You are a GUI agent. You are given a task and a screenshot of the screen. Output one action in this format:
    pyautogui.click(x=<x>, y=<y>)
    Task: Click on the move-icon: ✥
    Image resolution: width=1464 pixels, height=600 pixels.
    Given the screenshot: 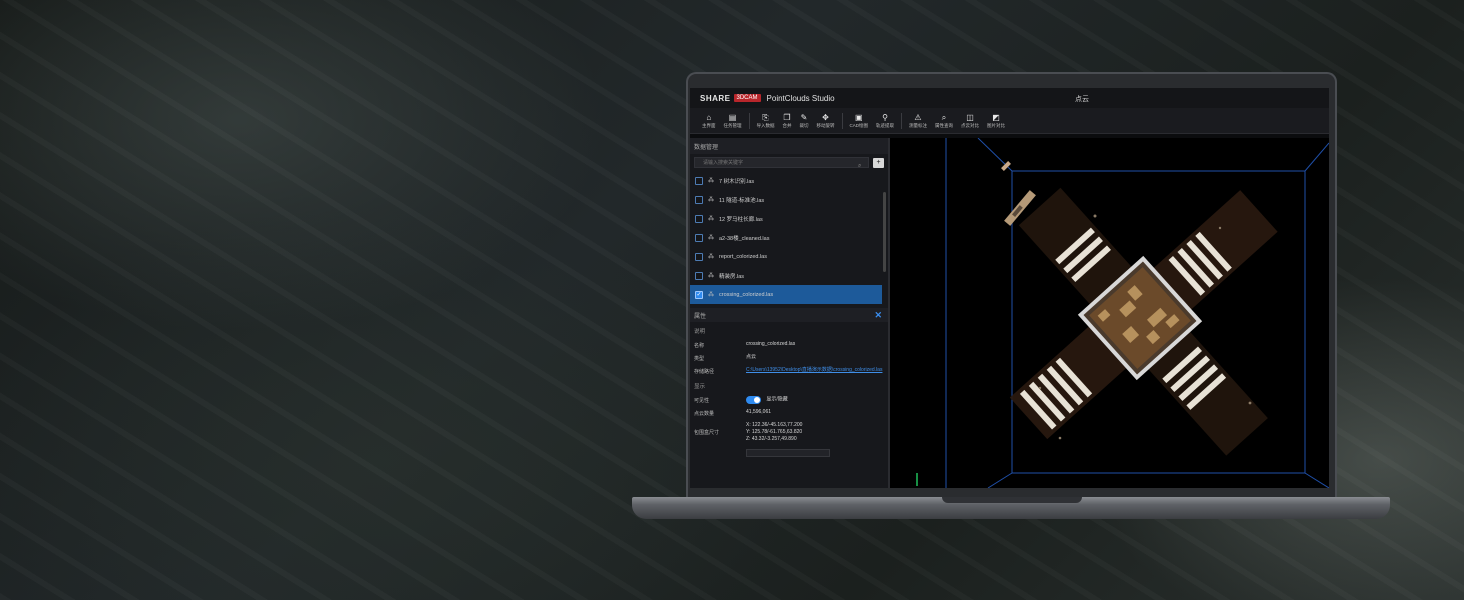 What is the action you would take?
    pyautogui.click(x=825, y=117)
    